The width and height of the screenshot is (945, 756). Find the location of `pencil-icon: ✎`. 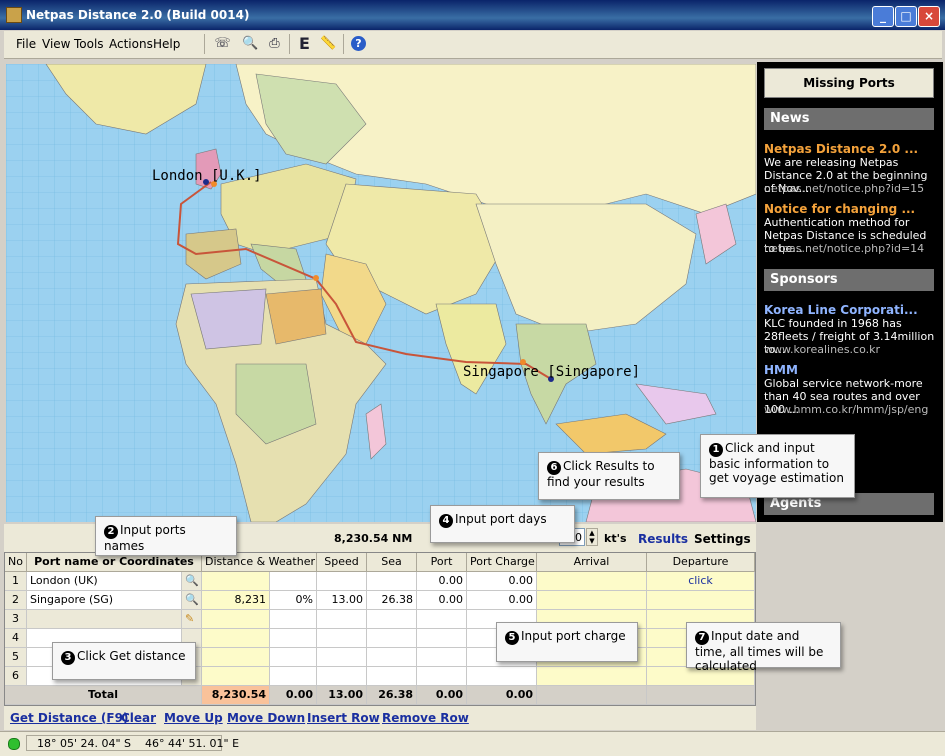

pencil-icon: ✎ is located at coordinates (192, 619).